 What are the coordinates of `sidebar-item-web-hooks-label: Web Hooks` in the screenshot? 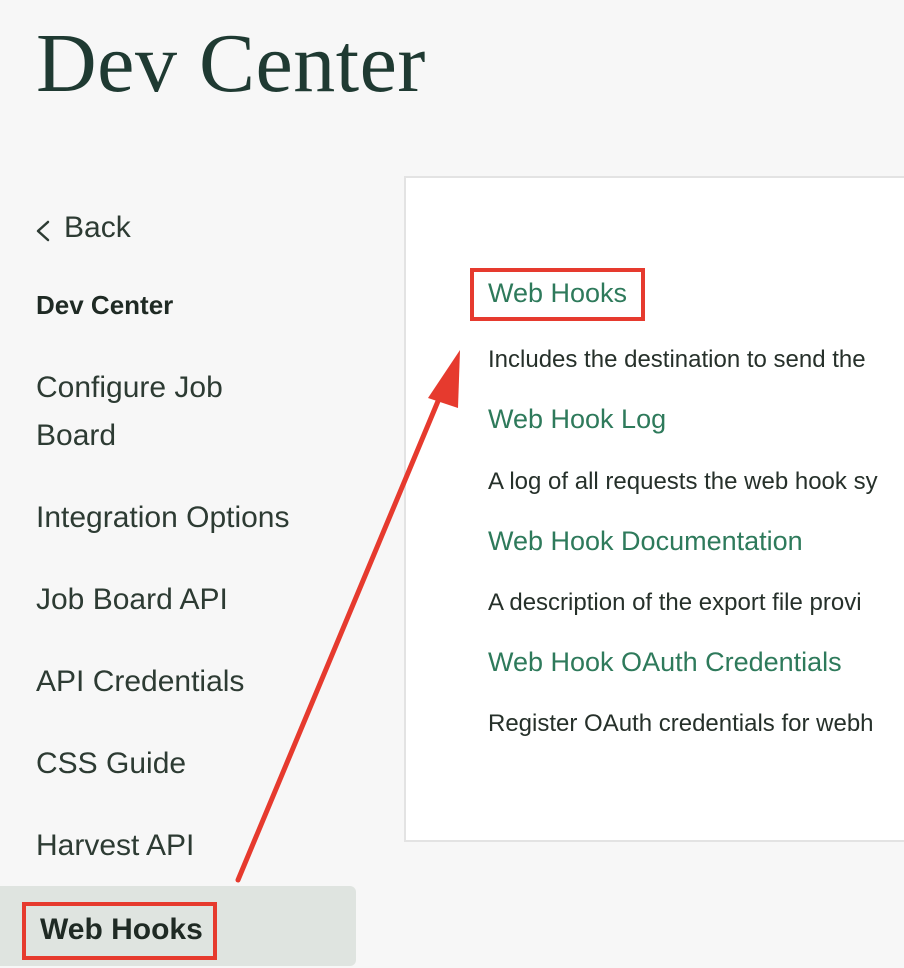 It's located at (119, 931).